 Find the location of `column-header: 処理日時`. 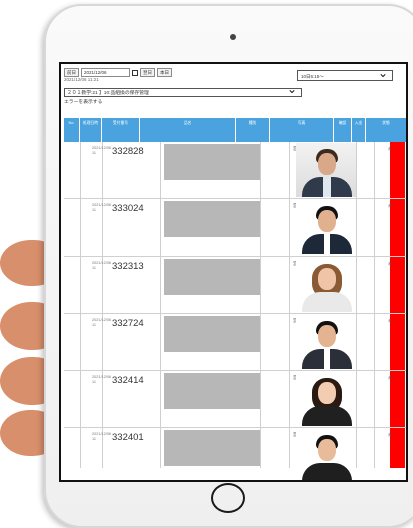

column-header: 処理日時 is located at coordinates (91, 130).